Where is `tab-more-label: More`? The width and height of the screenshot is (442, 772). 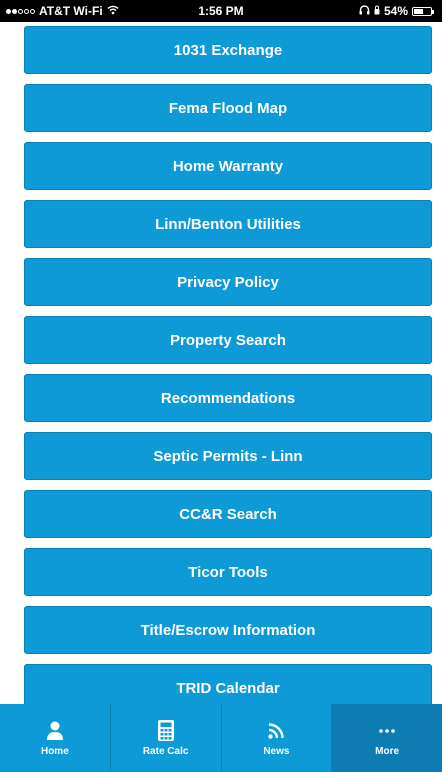 tab-more-label: More is located at coordinates (387, 751).